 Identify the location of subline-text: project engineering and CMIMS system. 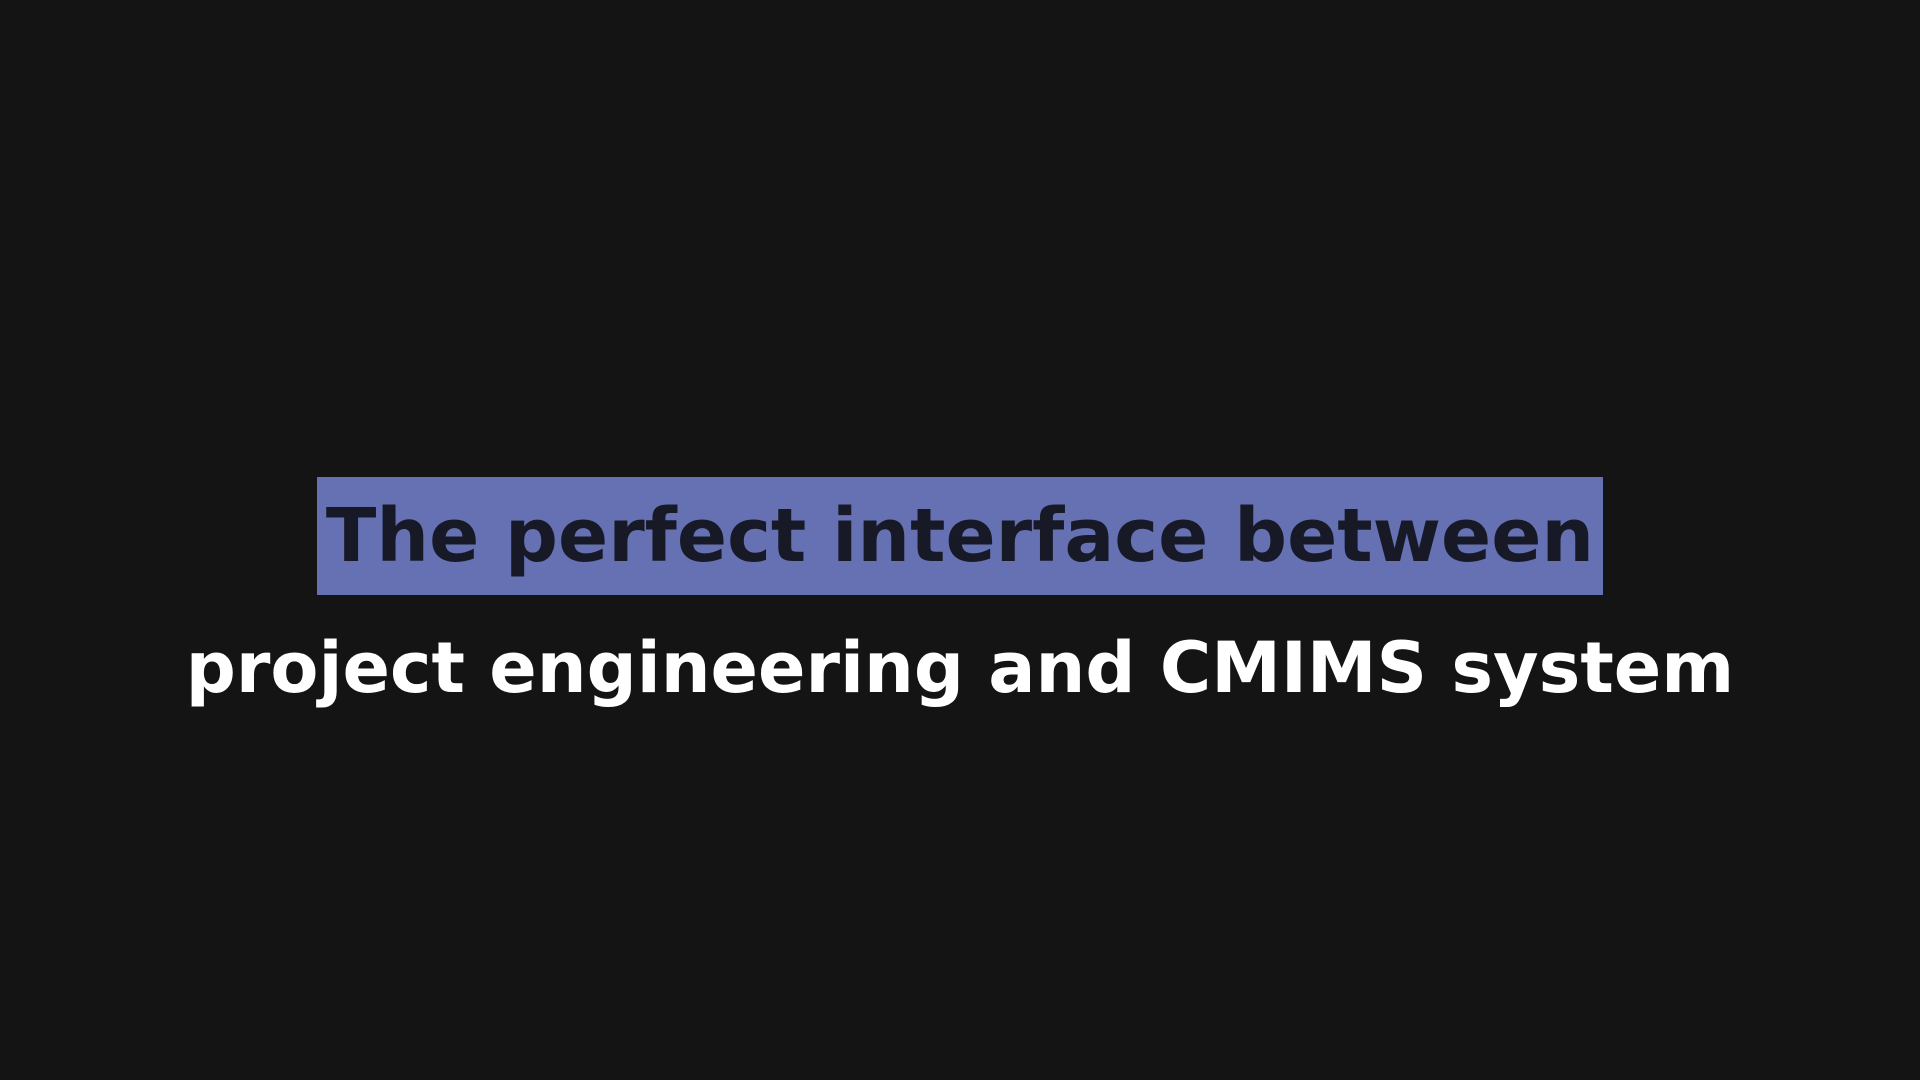
(960, 668).